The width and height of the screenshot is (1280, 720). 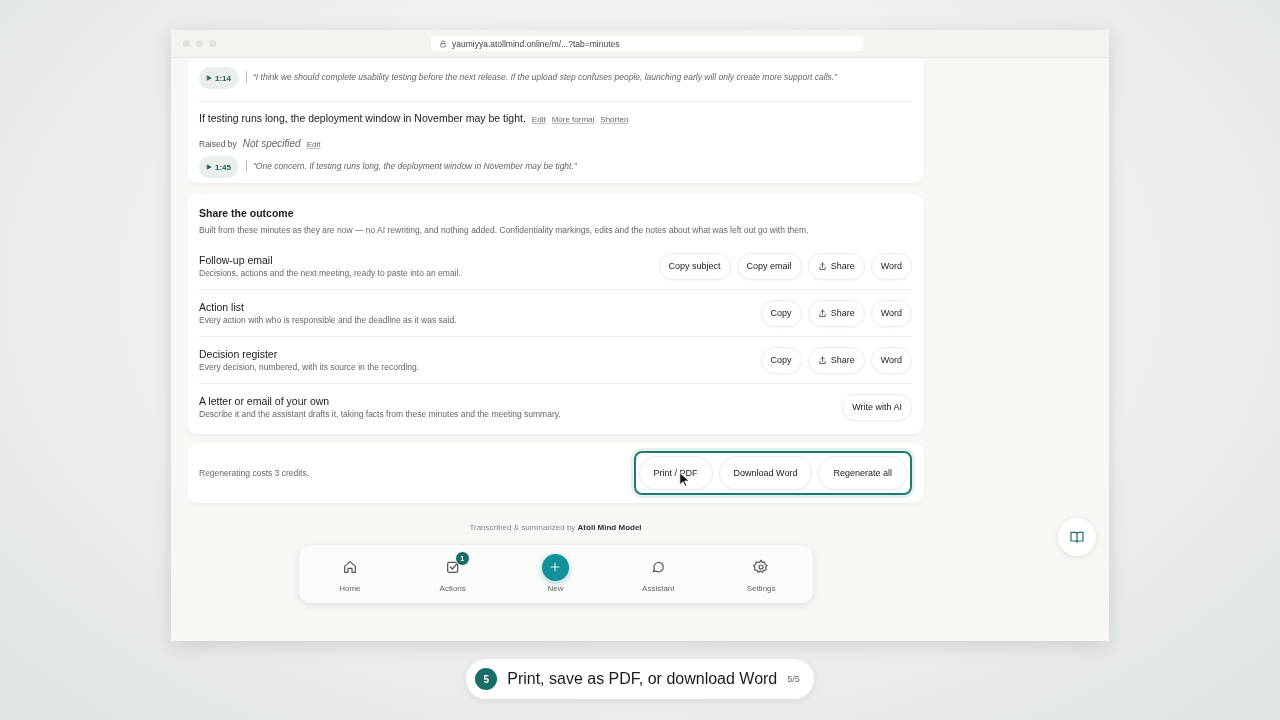 I want to click on action-button: Copy email, so click(x=769, y=266).